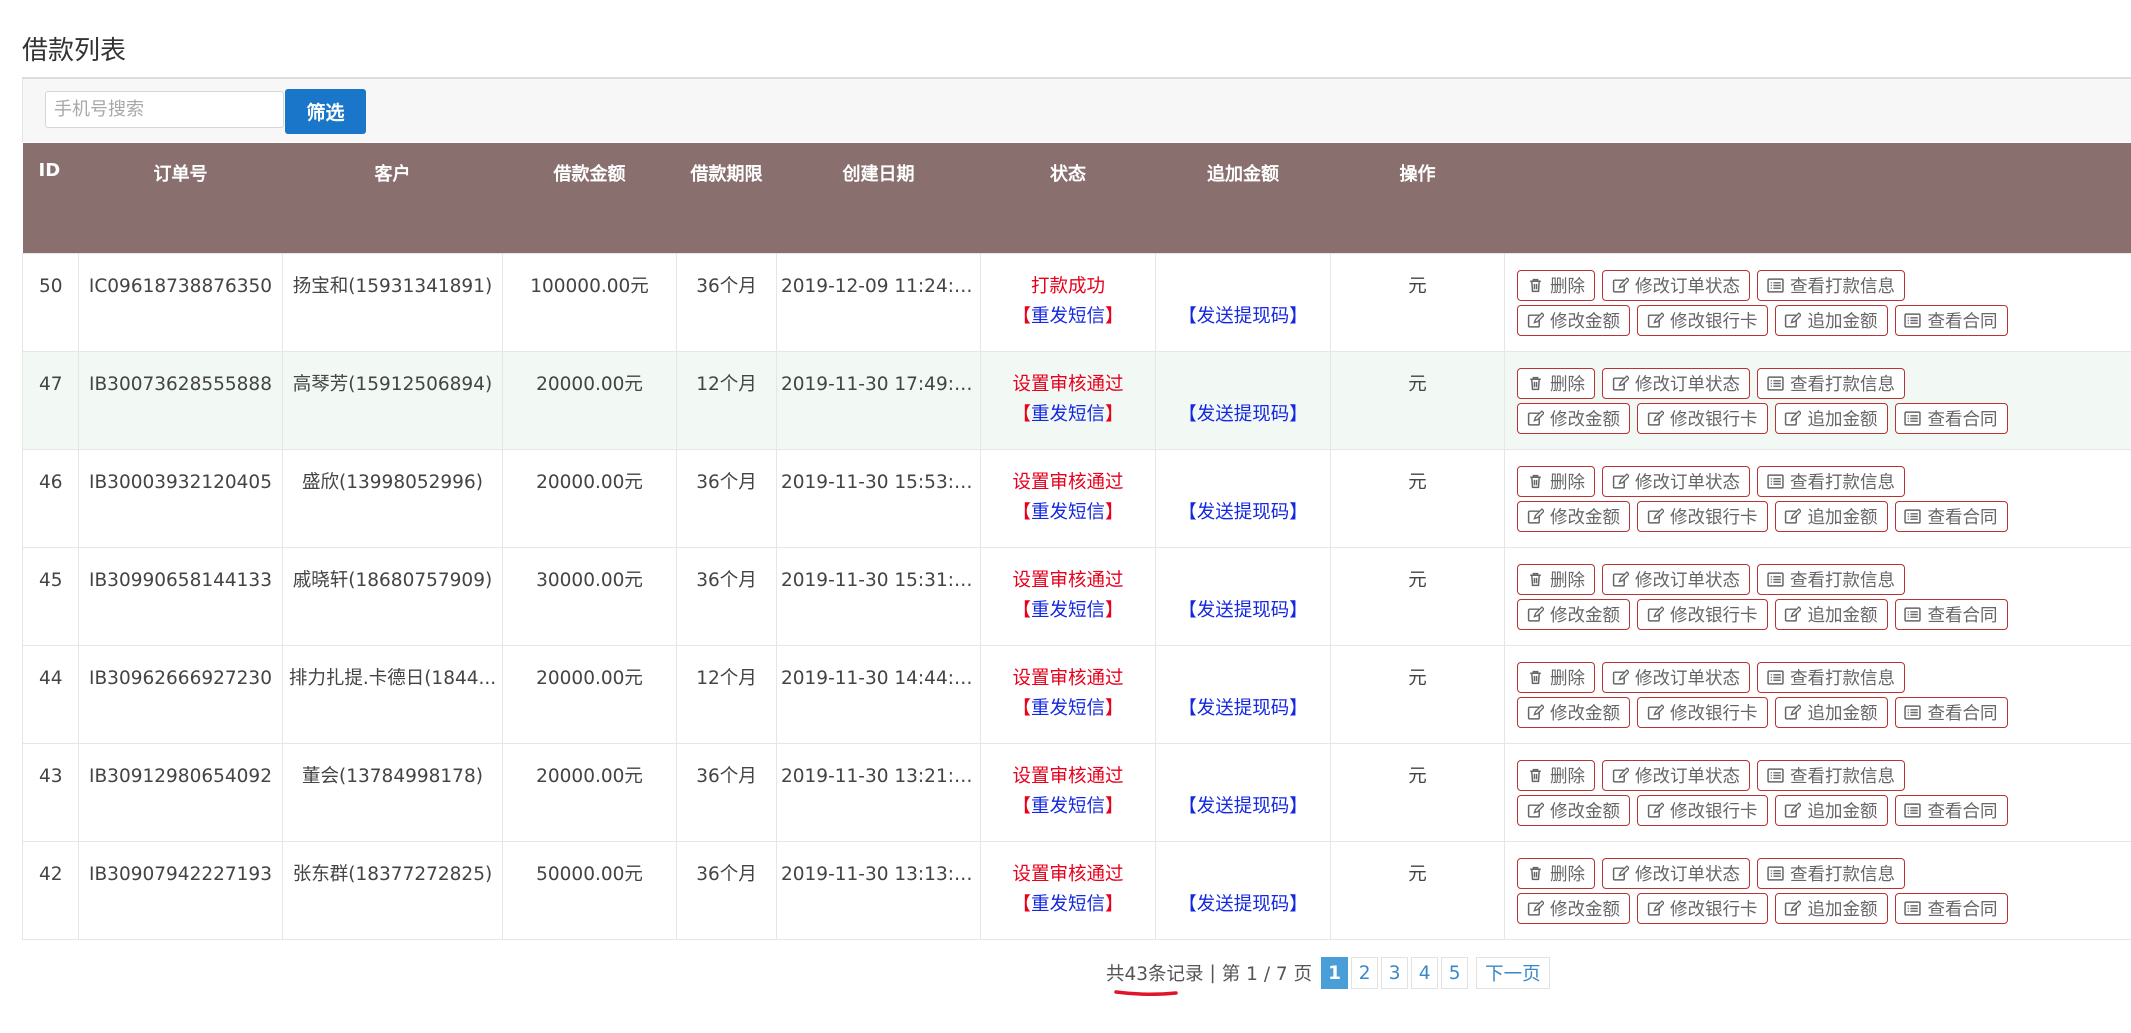 The width and height of the screenshot is (2131, 1033). I want to click on bracket-close: 】, so click(1114, 414).